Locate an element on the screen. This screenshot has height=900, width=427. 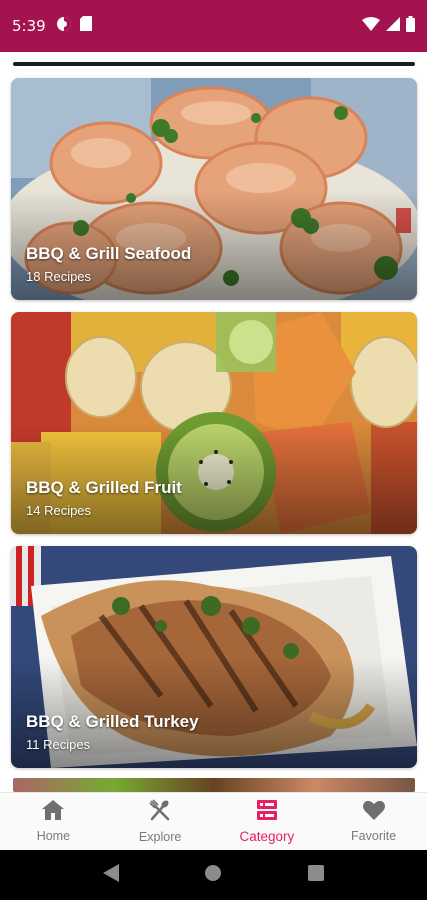
recipe-count: 11 Recipes is located at coordinates (58, 744).